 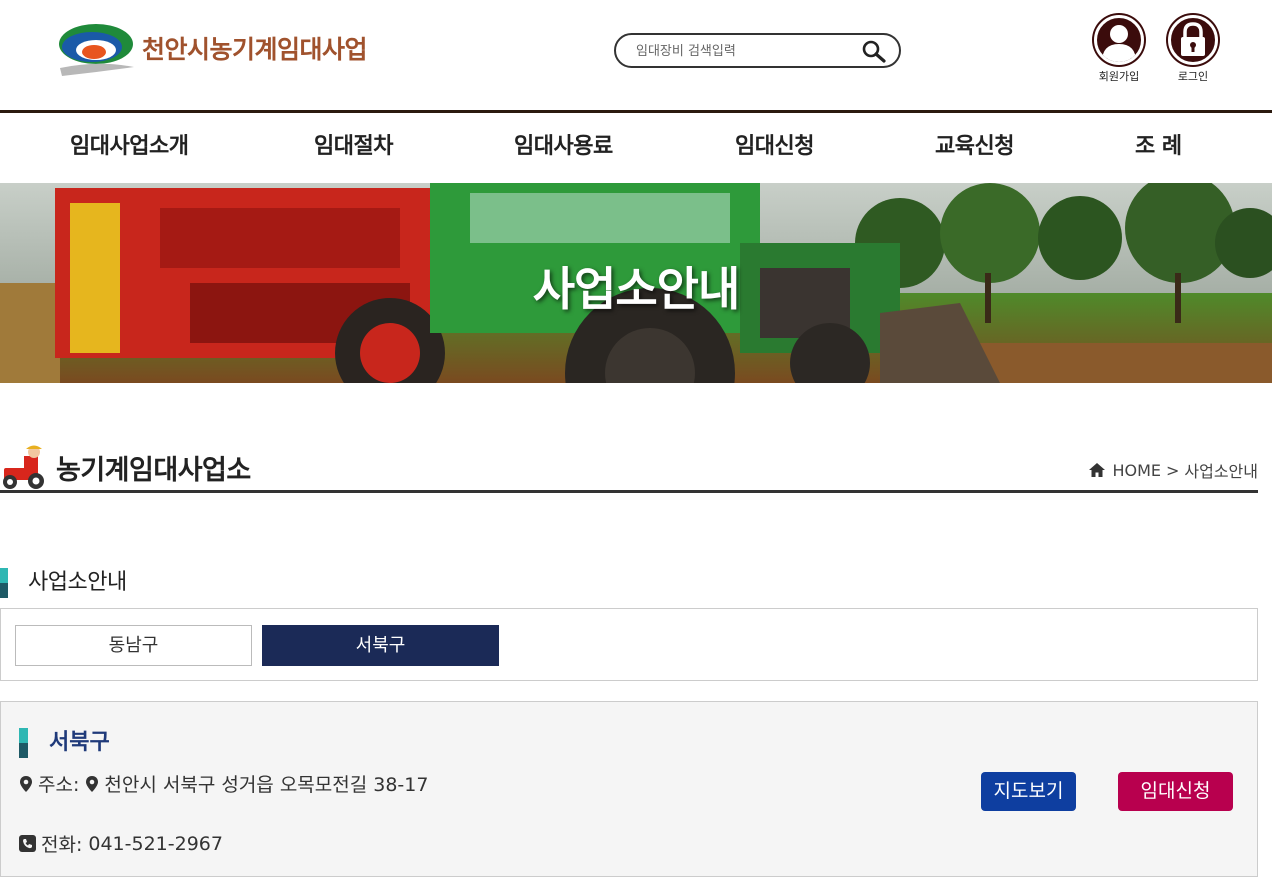 What do you see at coordinates (1158, 148) in the screenshot?
I see `nav-item-ordinance: 조 례` at bounding box center [1158, 148].